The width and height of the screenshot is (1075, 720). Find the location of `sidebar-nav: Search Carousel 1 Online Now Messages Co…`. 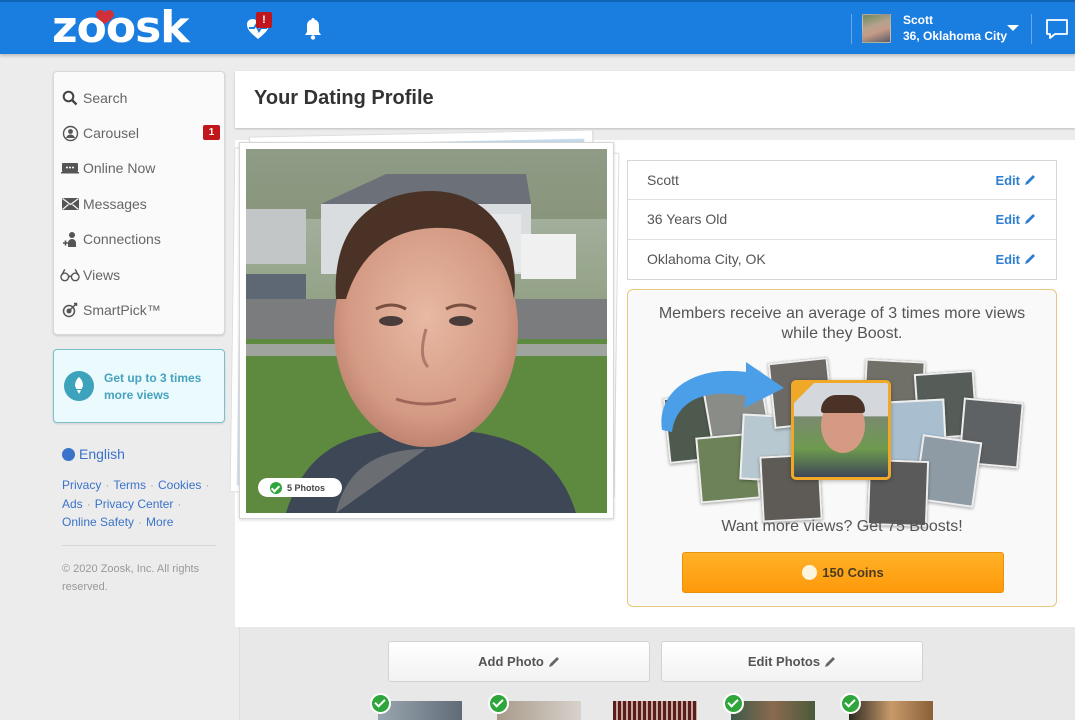

sidebar-nav: Search Carousel 1 Online Now Messages Co… is located at coordinates (139, 203).